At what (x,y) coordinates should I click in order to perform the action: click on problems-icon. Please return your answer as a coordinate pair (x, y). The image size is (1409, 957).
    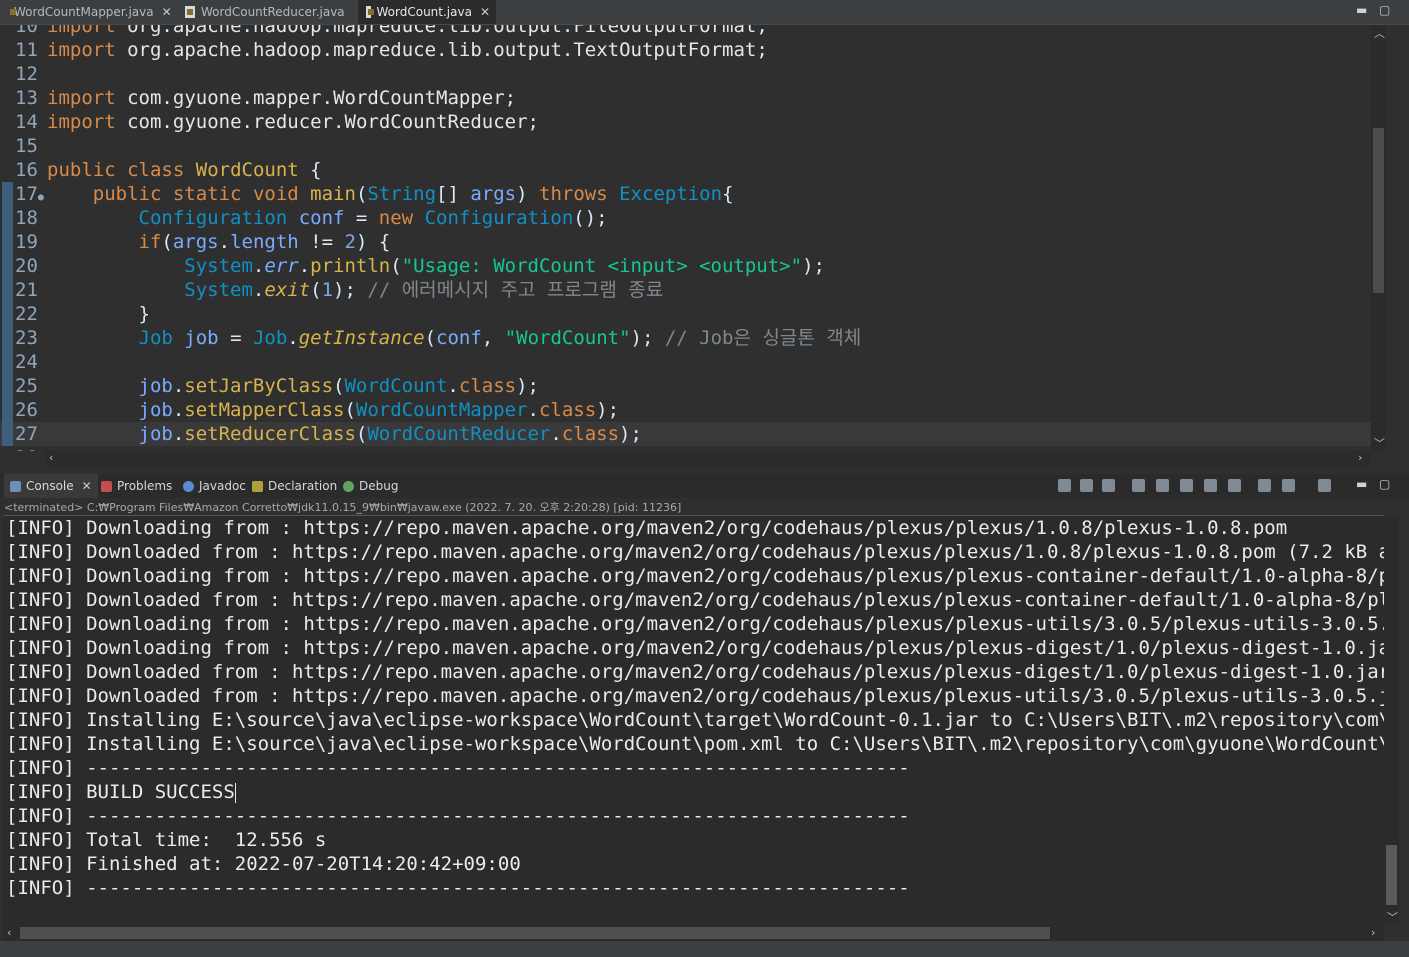
    Looking at the image, I should click on (106, 486).